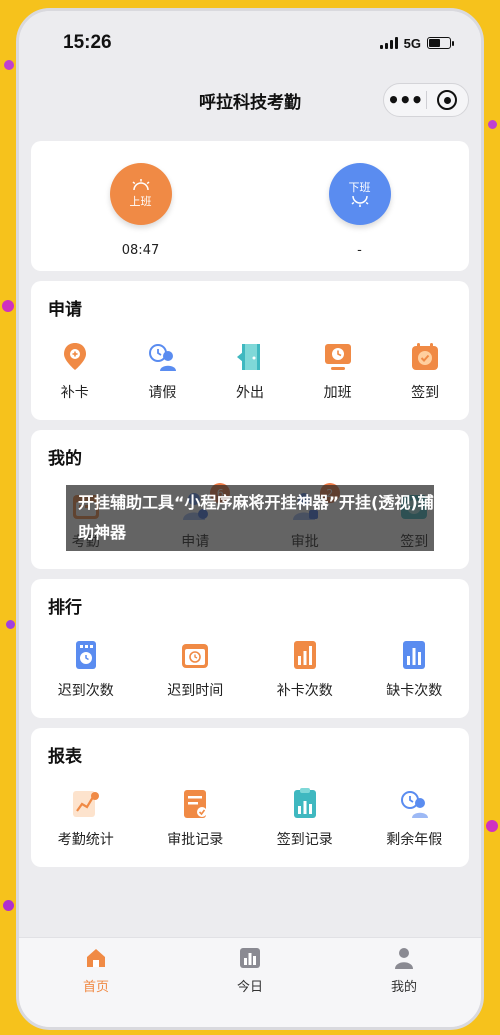 Image resolution: width=500 pixels, height=1035 pixels. What do you see at coordinates (248, 357) in the screenshot?
I see `exit-icon` at bounding box center [248, 357].